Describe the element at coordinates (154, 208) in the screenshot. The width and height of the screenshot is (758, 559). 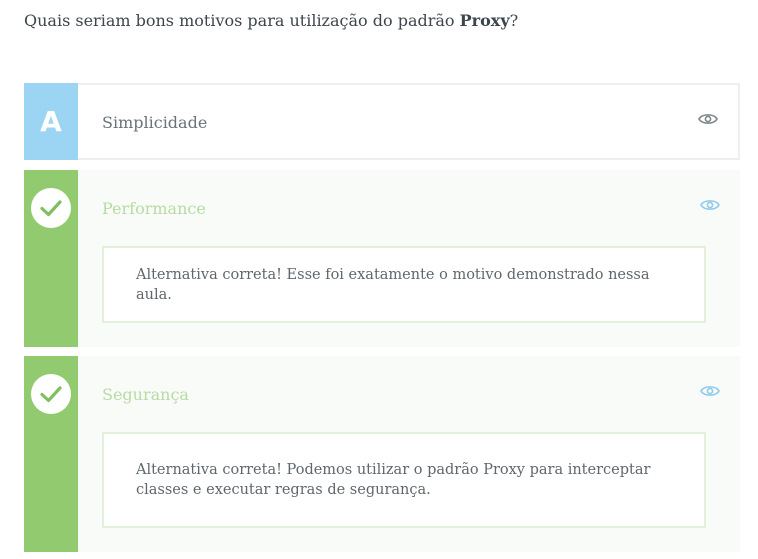
I see `alternative-label: Performance` at that location.